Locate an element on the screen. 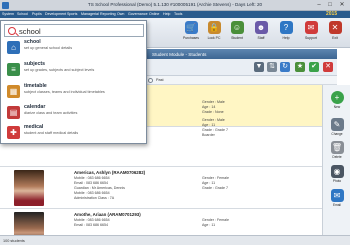  help-button: ? Help is located at coordinates (286, 33).